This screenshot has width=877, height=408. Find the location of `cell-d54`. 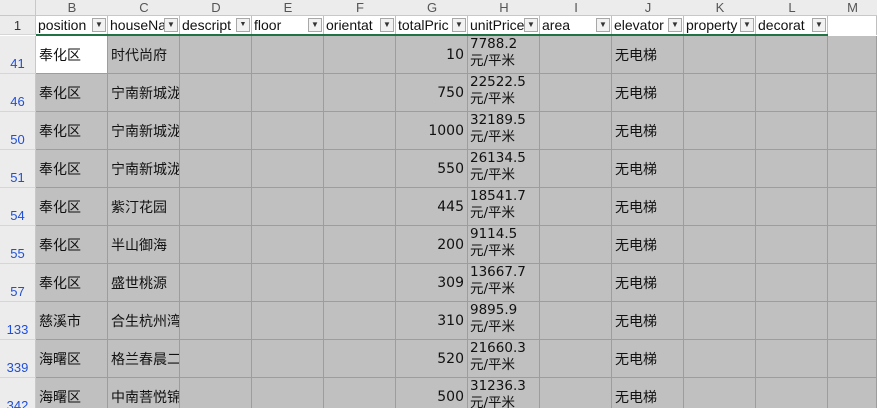

cell-d54 is located at coordinates (216, 207).